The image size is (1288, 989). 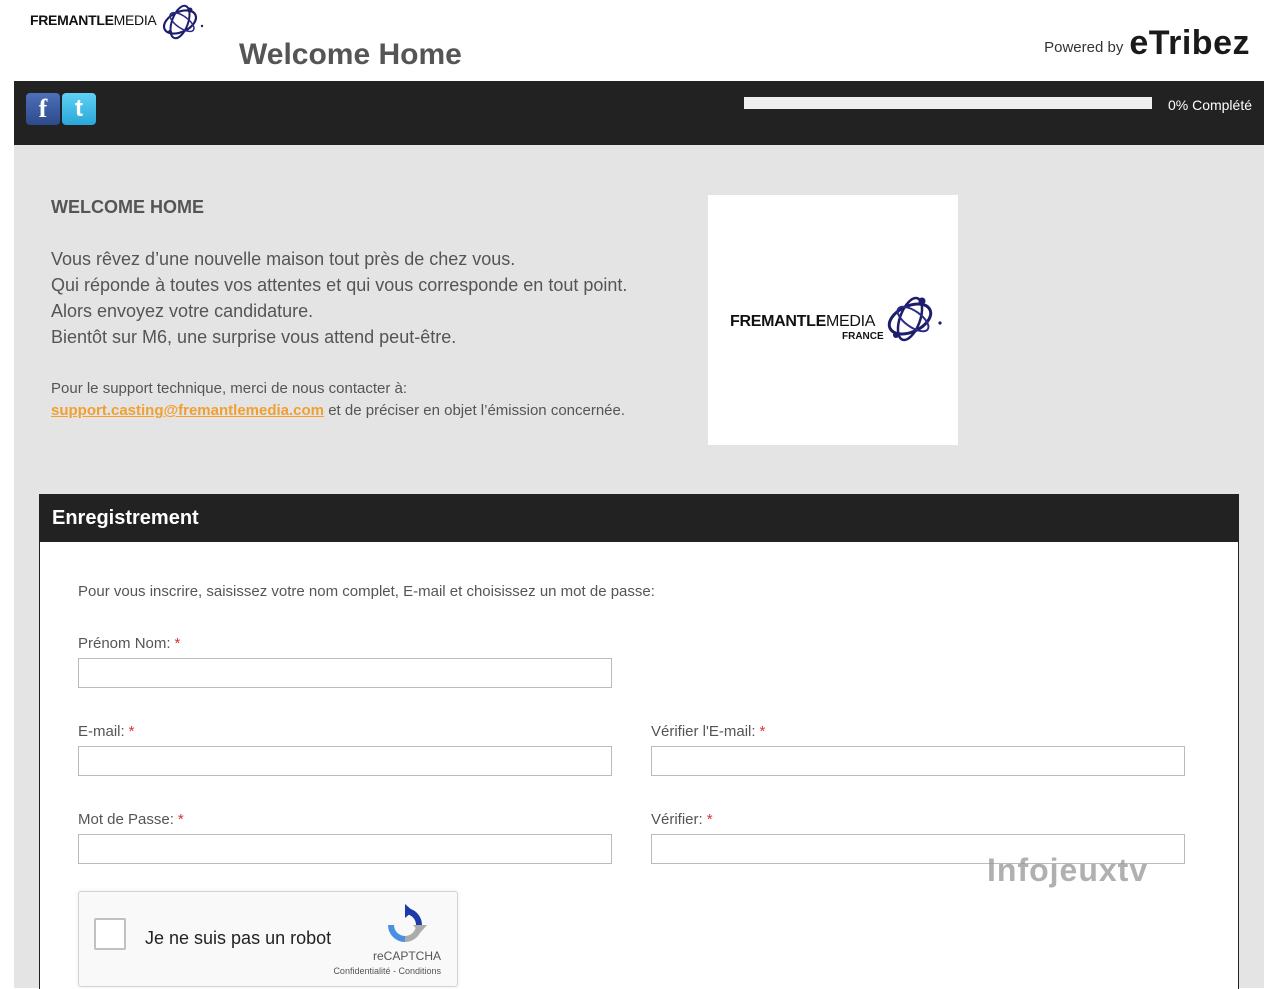 What do you see at coordinates (345, 849) in the screenshot?
I see `password-input` at bounding box center [345, 849].